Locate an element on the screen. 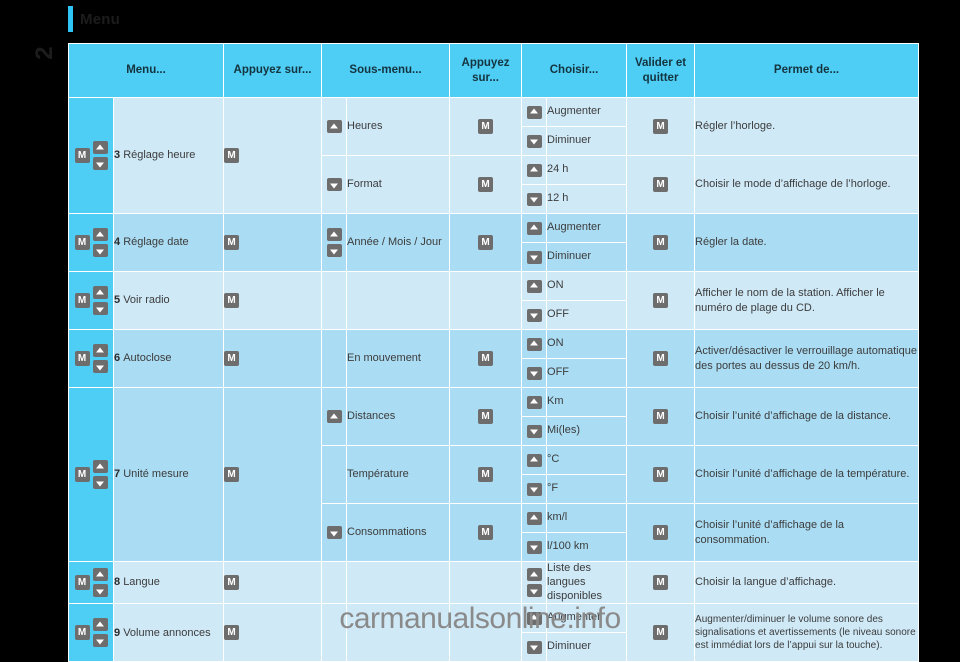  choice-label-cell: °C is located at coordinates (587, 460).